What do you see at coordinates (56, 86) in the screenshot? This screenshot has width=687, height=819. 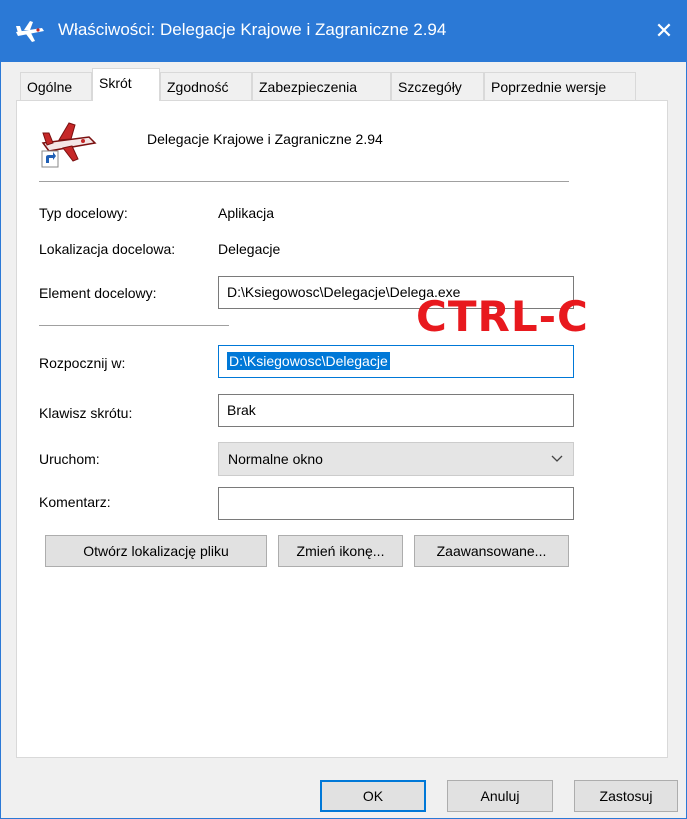 I see `tab-general: Ogólne` at bounding box center [56, 86].